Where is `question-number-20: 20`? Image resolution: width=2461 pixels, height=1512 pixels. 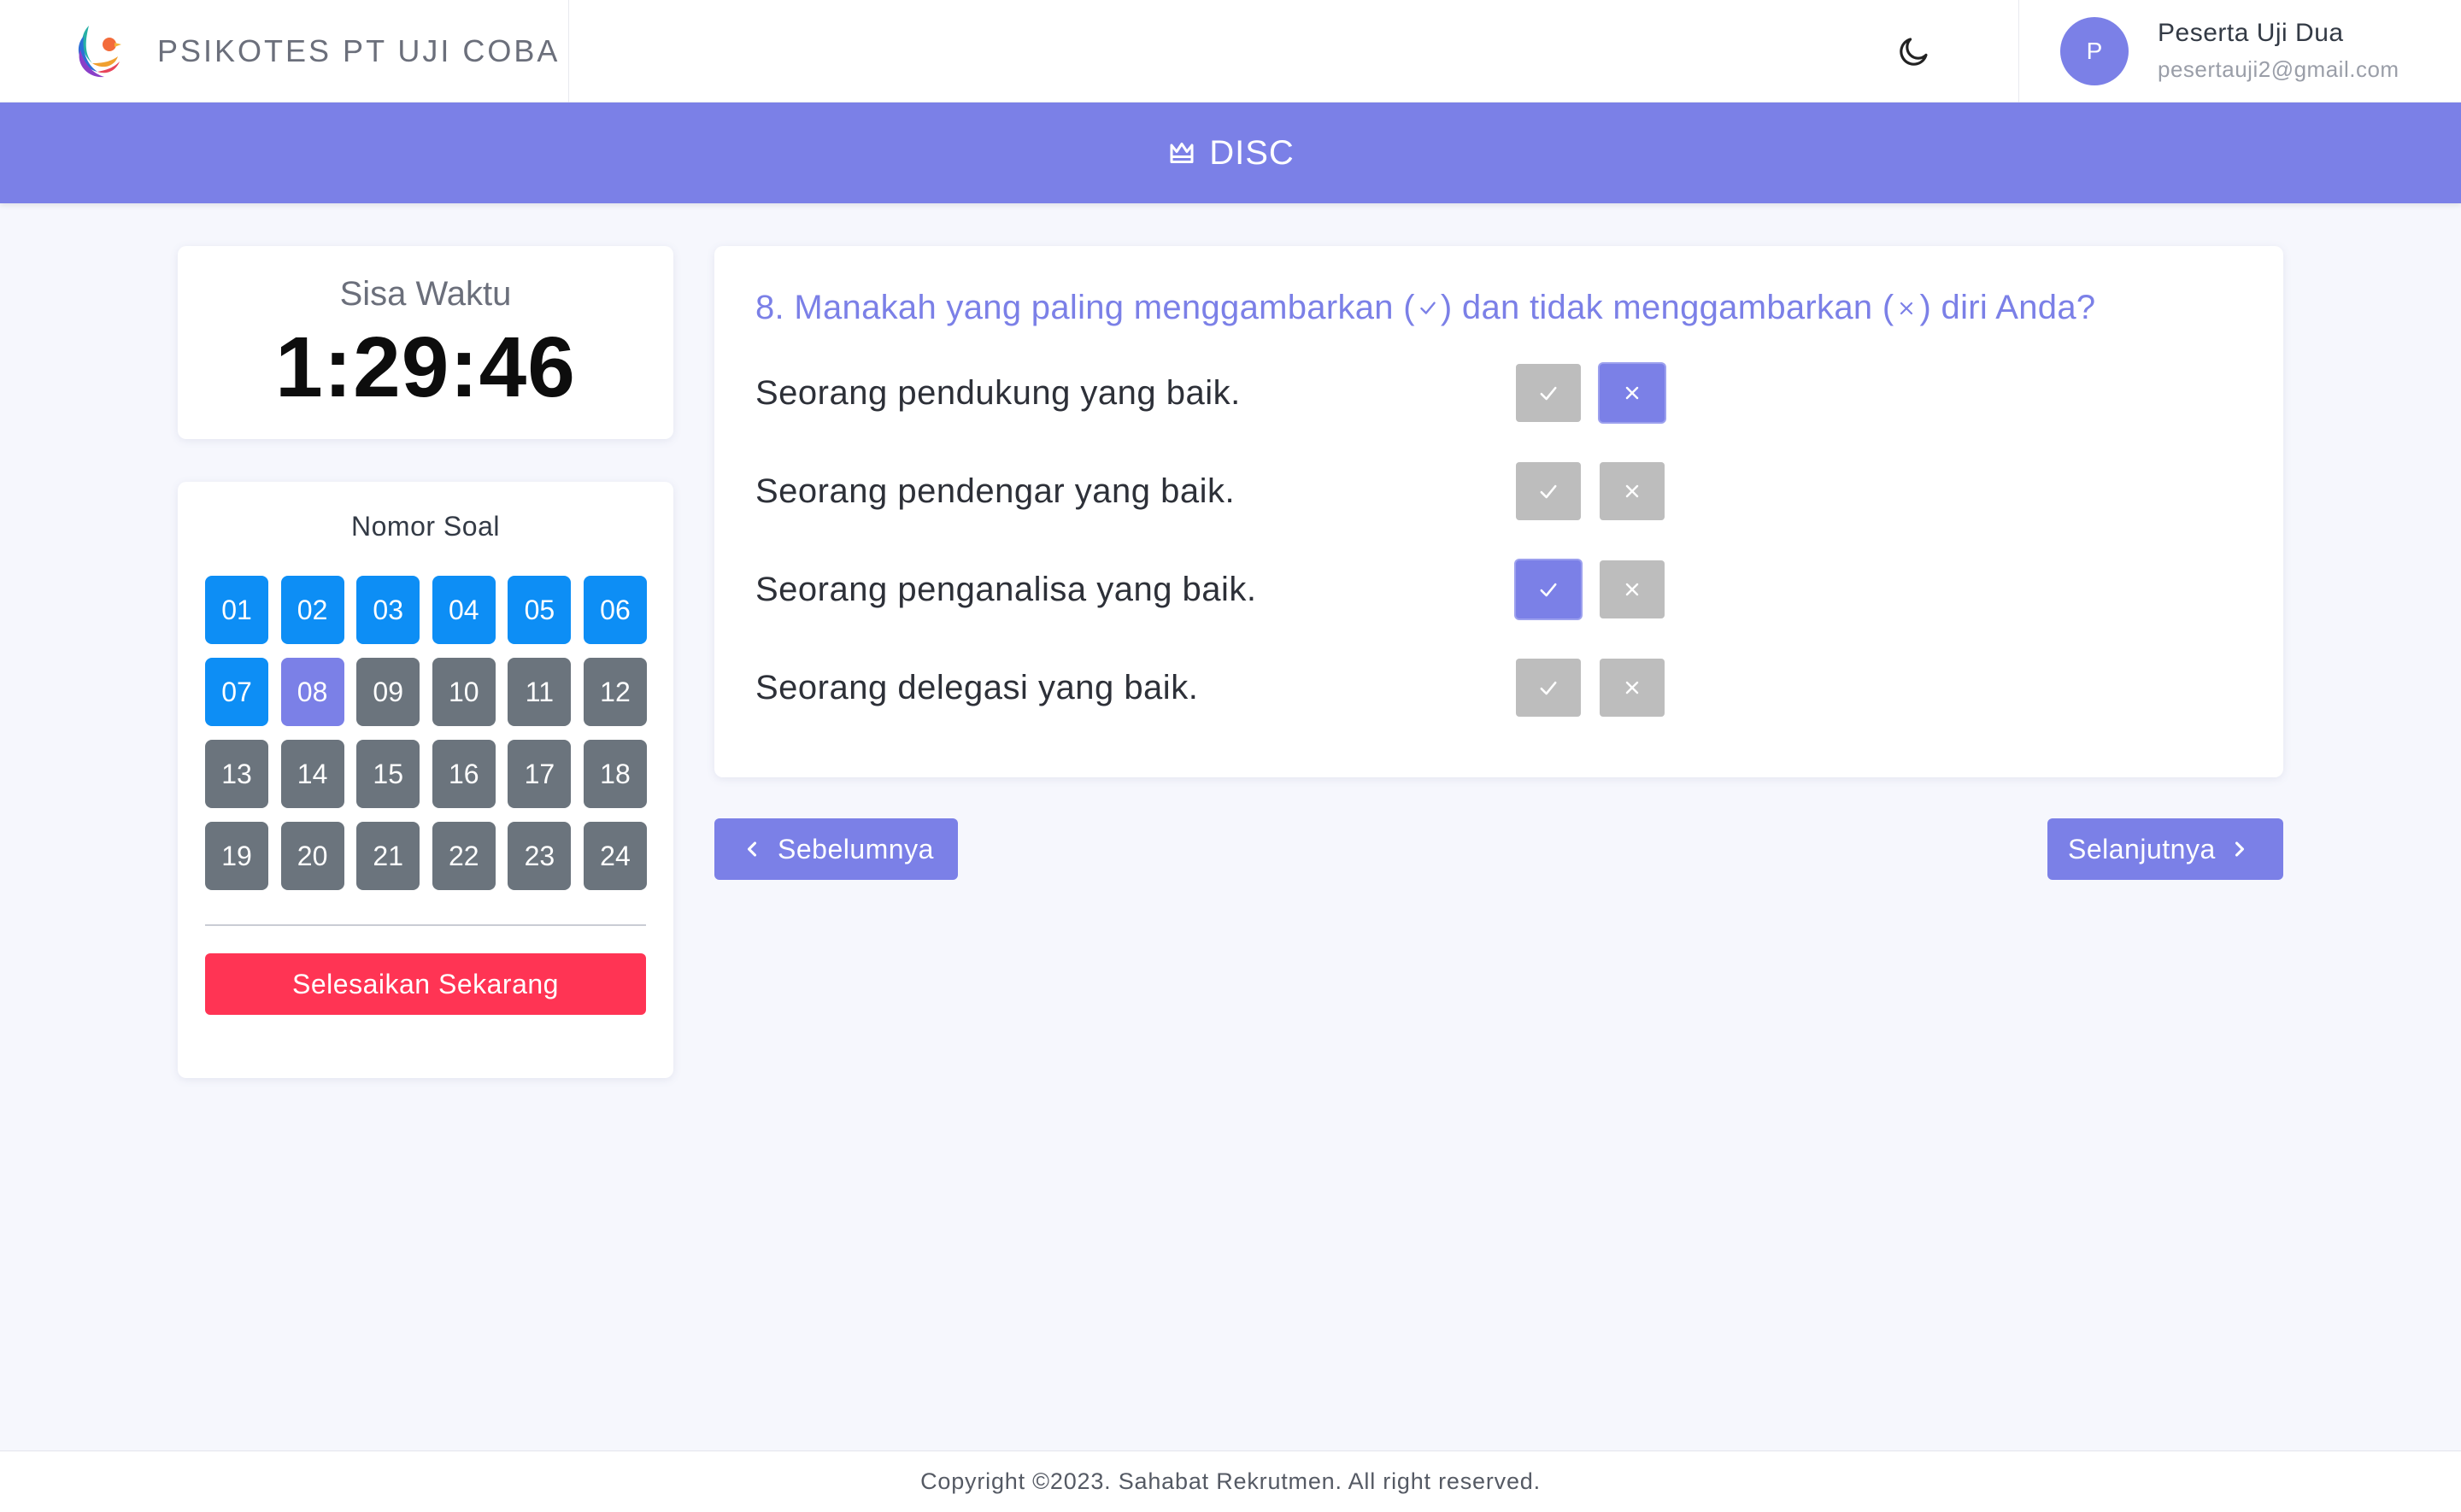
question-number-20: 20 is located at coordinates (312, 856).